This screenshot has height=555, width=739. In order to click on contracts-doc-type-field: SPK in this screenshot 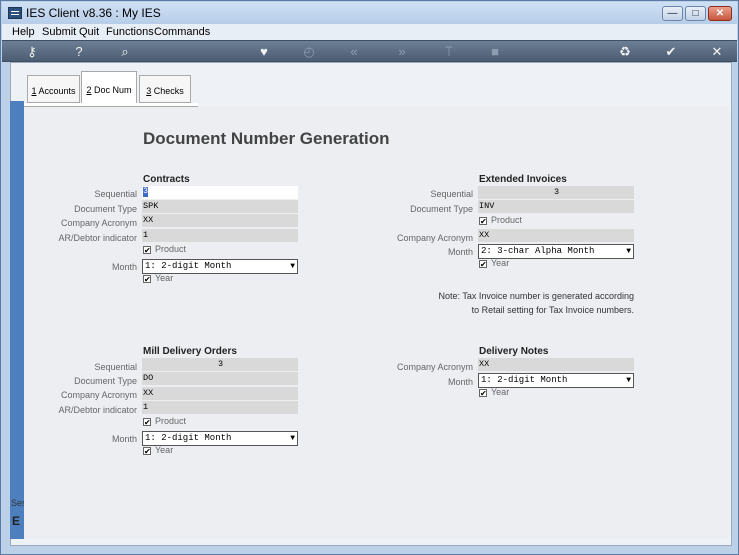, I will do `click(220, 206)`.